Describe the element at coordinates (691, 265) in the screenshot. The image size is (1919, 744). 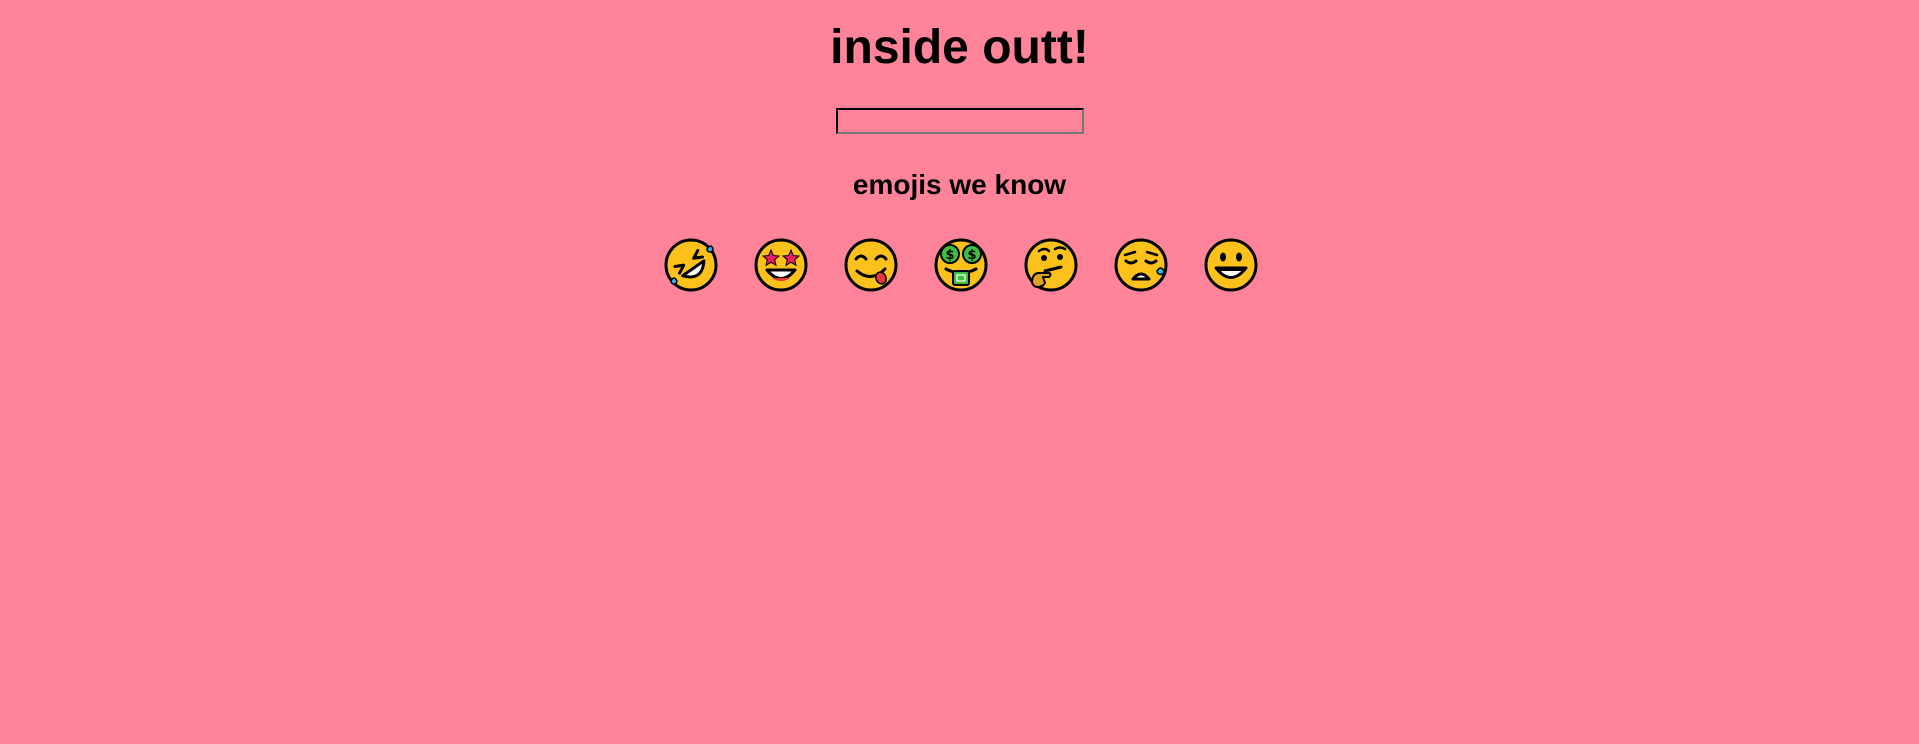
I see `rolling-on-floor-laughing-icon` at that location.